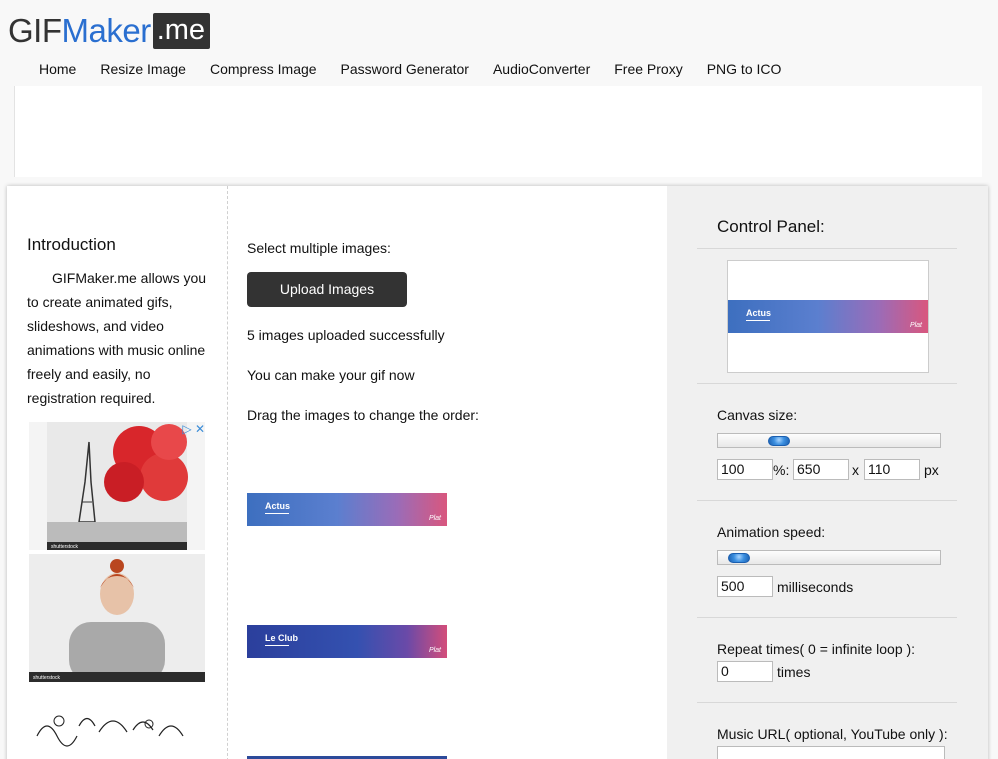 The image size is (998, 759). What do you see at coordinates (347, 509) in the screenshot?
I see `uploaded-image-1: Actus Plat` at bounding box center [347, 509].